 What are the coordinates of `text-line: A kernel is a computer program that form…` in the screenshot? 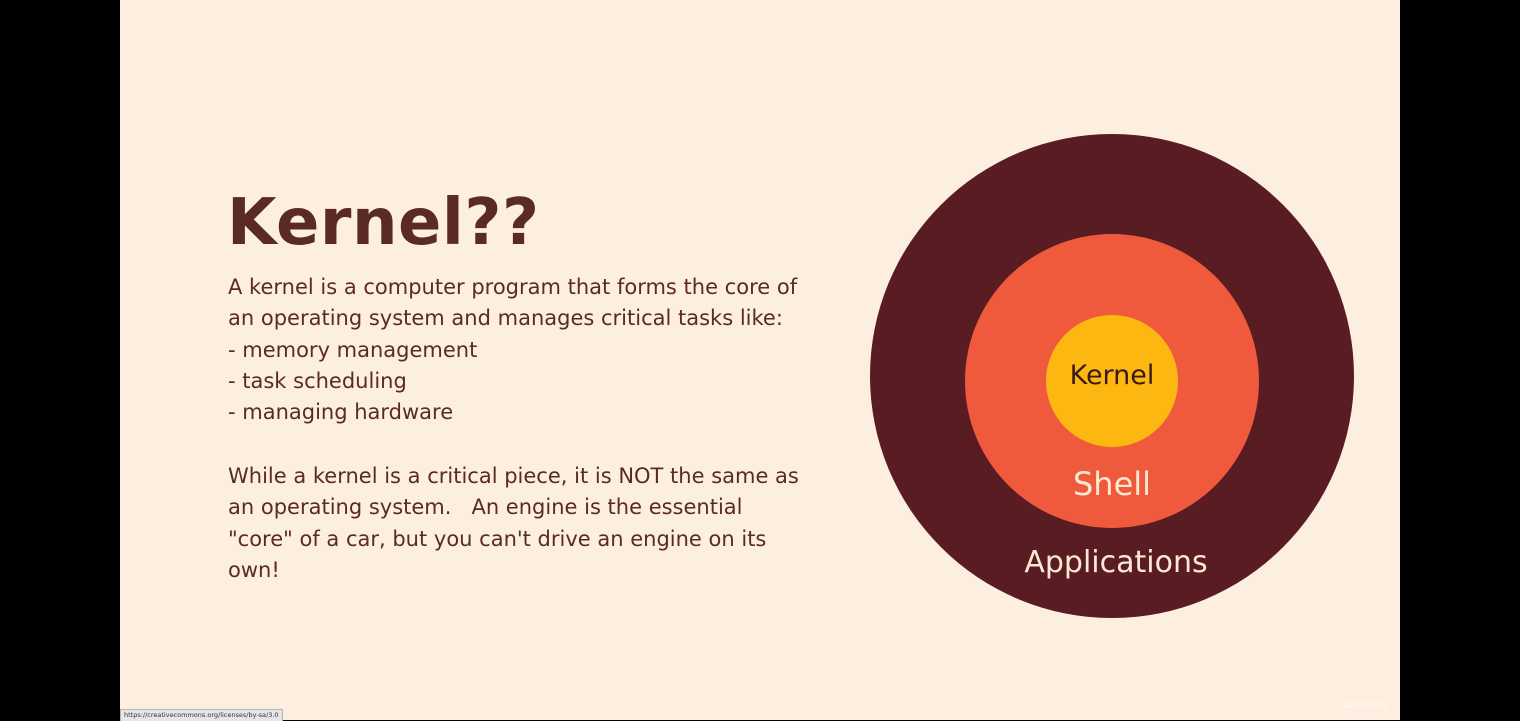 It's located at (513, 287).